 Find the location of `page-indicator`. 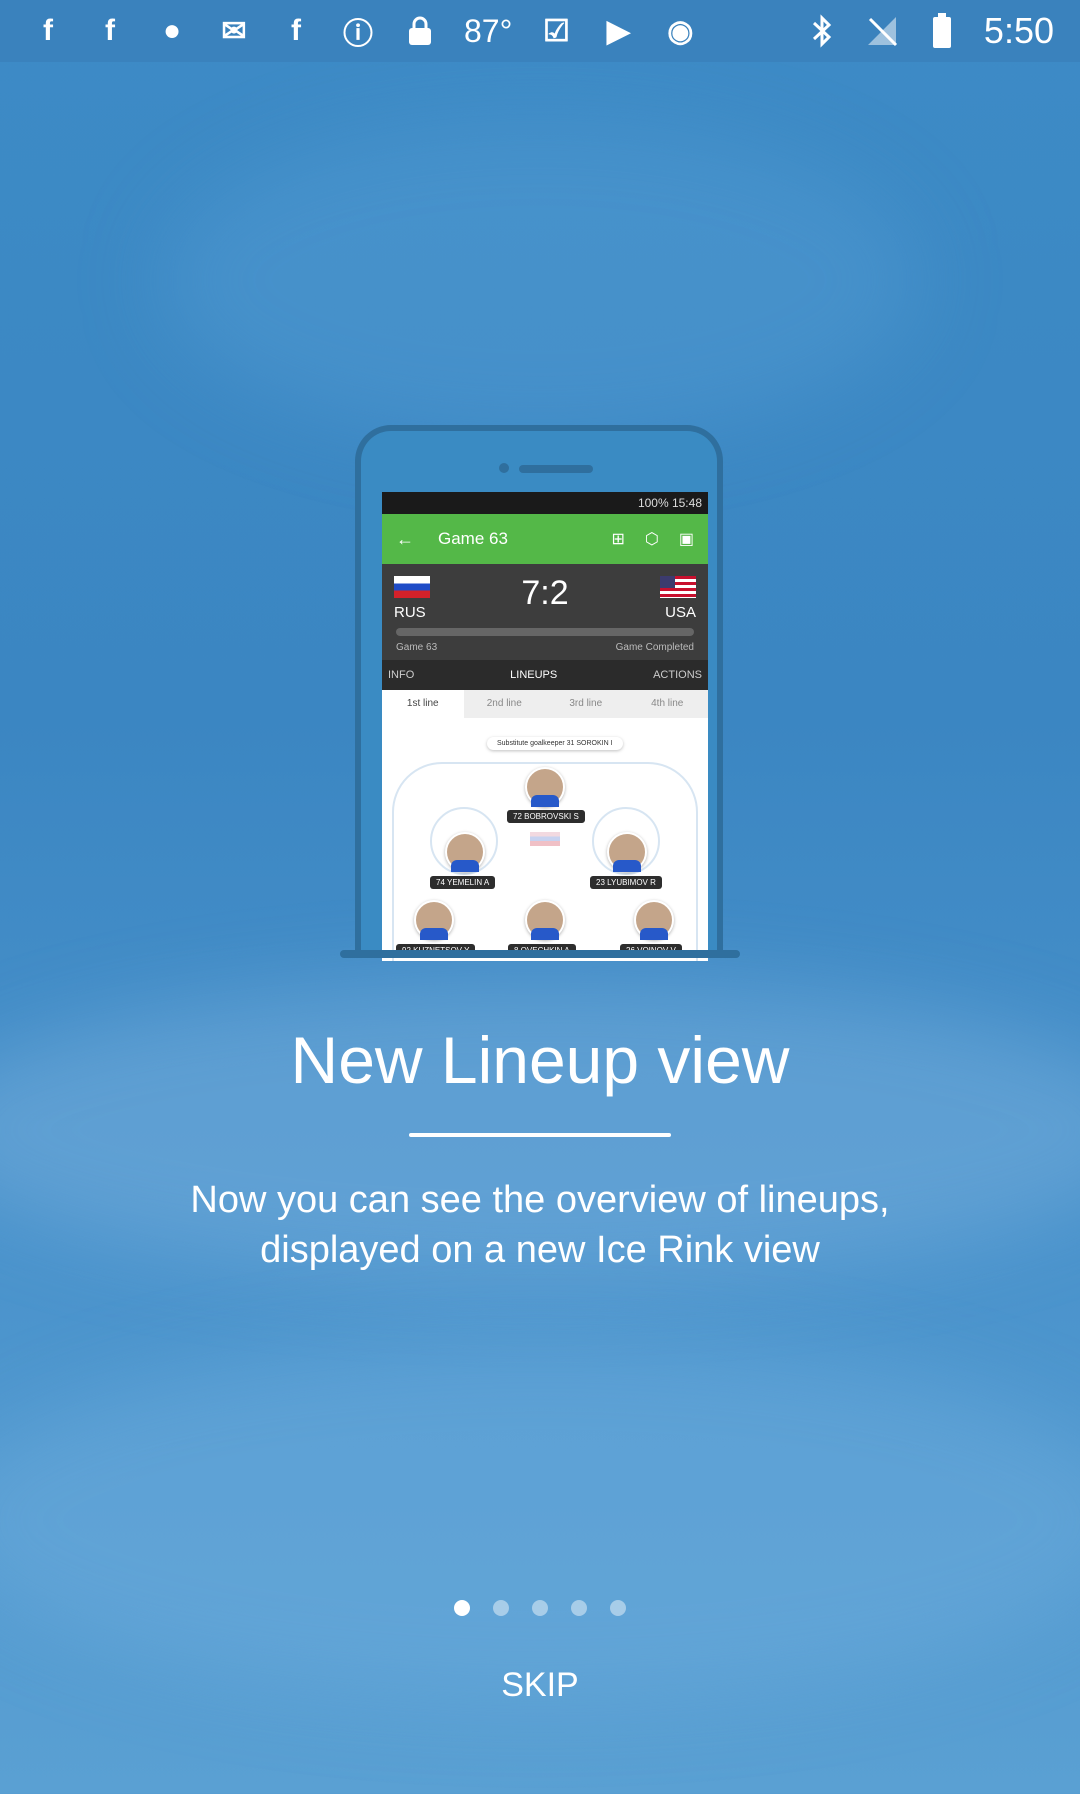

page-indicator is located at coordinates (540, 1608).